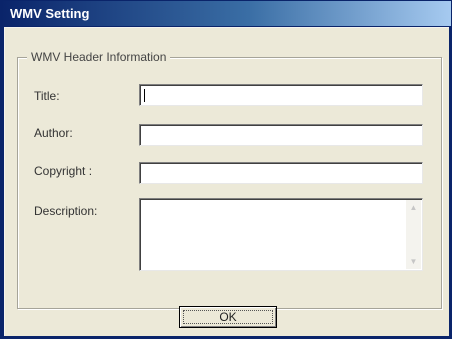 This screenshot has width=452, height=339. What do you see at coordinates (413, 207) in the screenshot?
I see `scroll-up-arrow-icon: ▲` at bounding box center [413, 207].